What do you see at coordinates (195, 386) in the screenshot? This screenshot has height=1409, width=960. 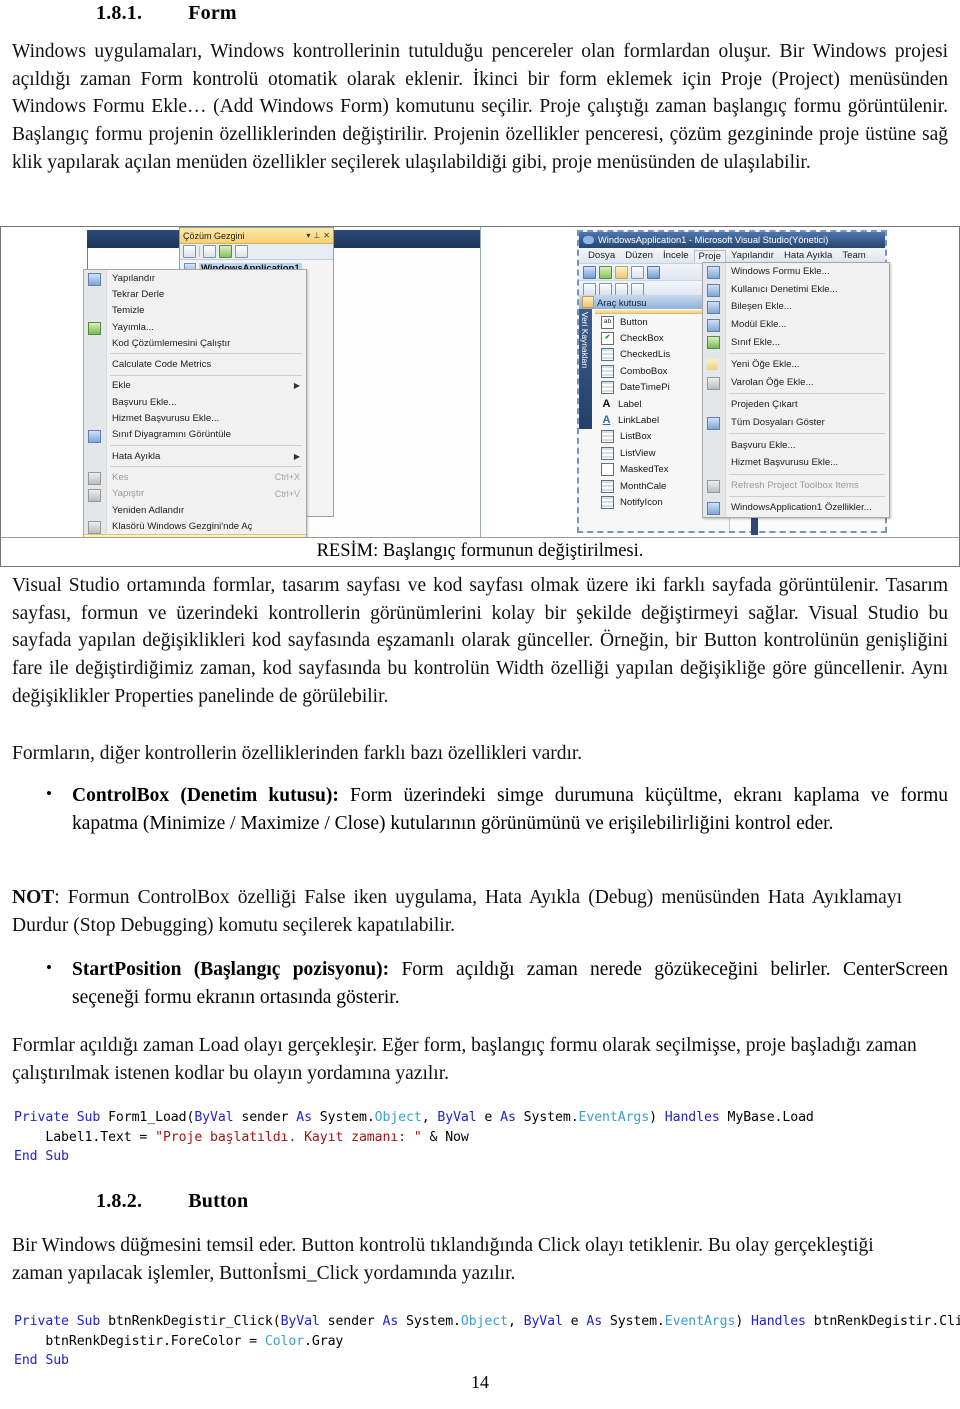 I see `context-menu-item-ekle: Ekle ▶` at bounding box center [195, 386].